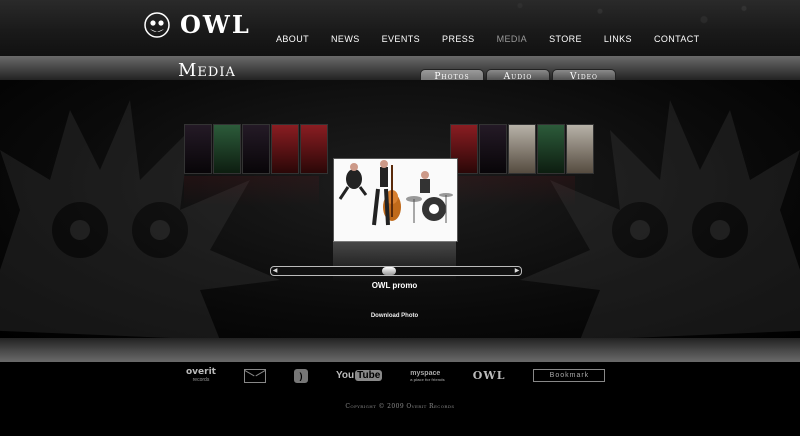 This screenshot has width=800, height=436. Describe the element at coordinates (677, 39) in the screenshot. I see `nav-contact: CONTACT` at that location.